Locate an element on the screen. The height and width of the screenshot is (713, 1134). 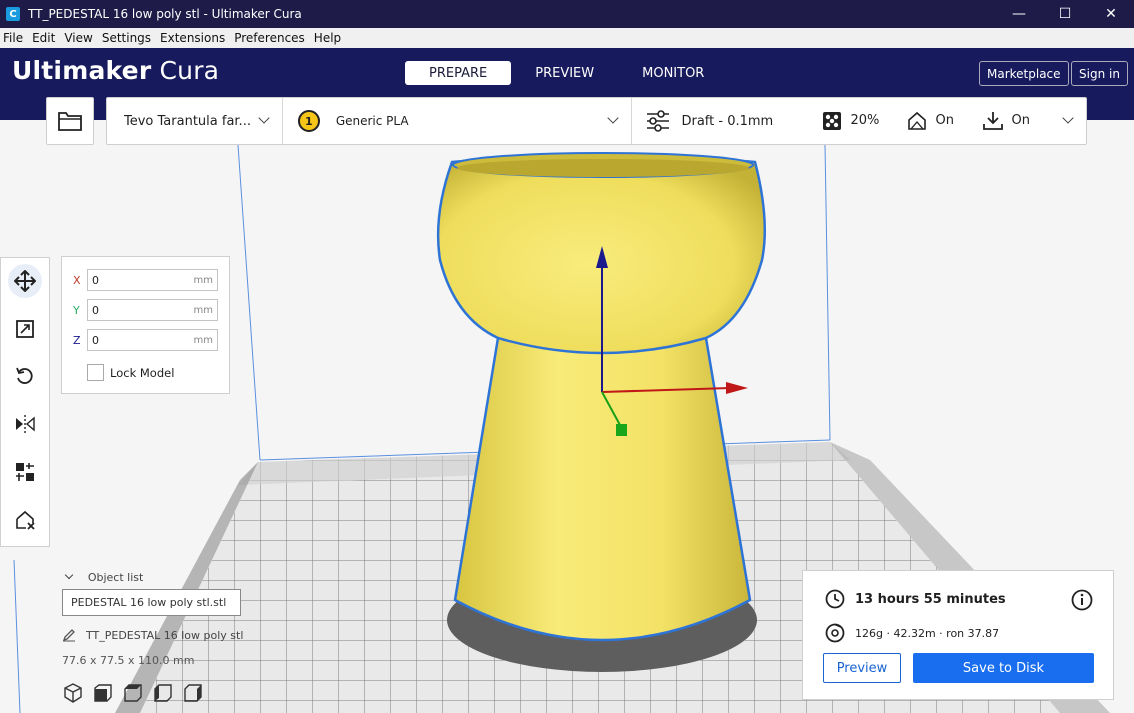
brand-product: Cura is located at coordinates (185, 70).